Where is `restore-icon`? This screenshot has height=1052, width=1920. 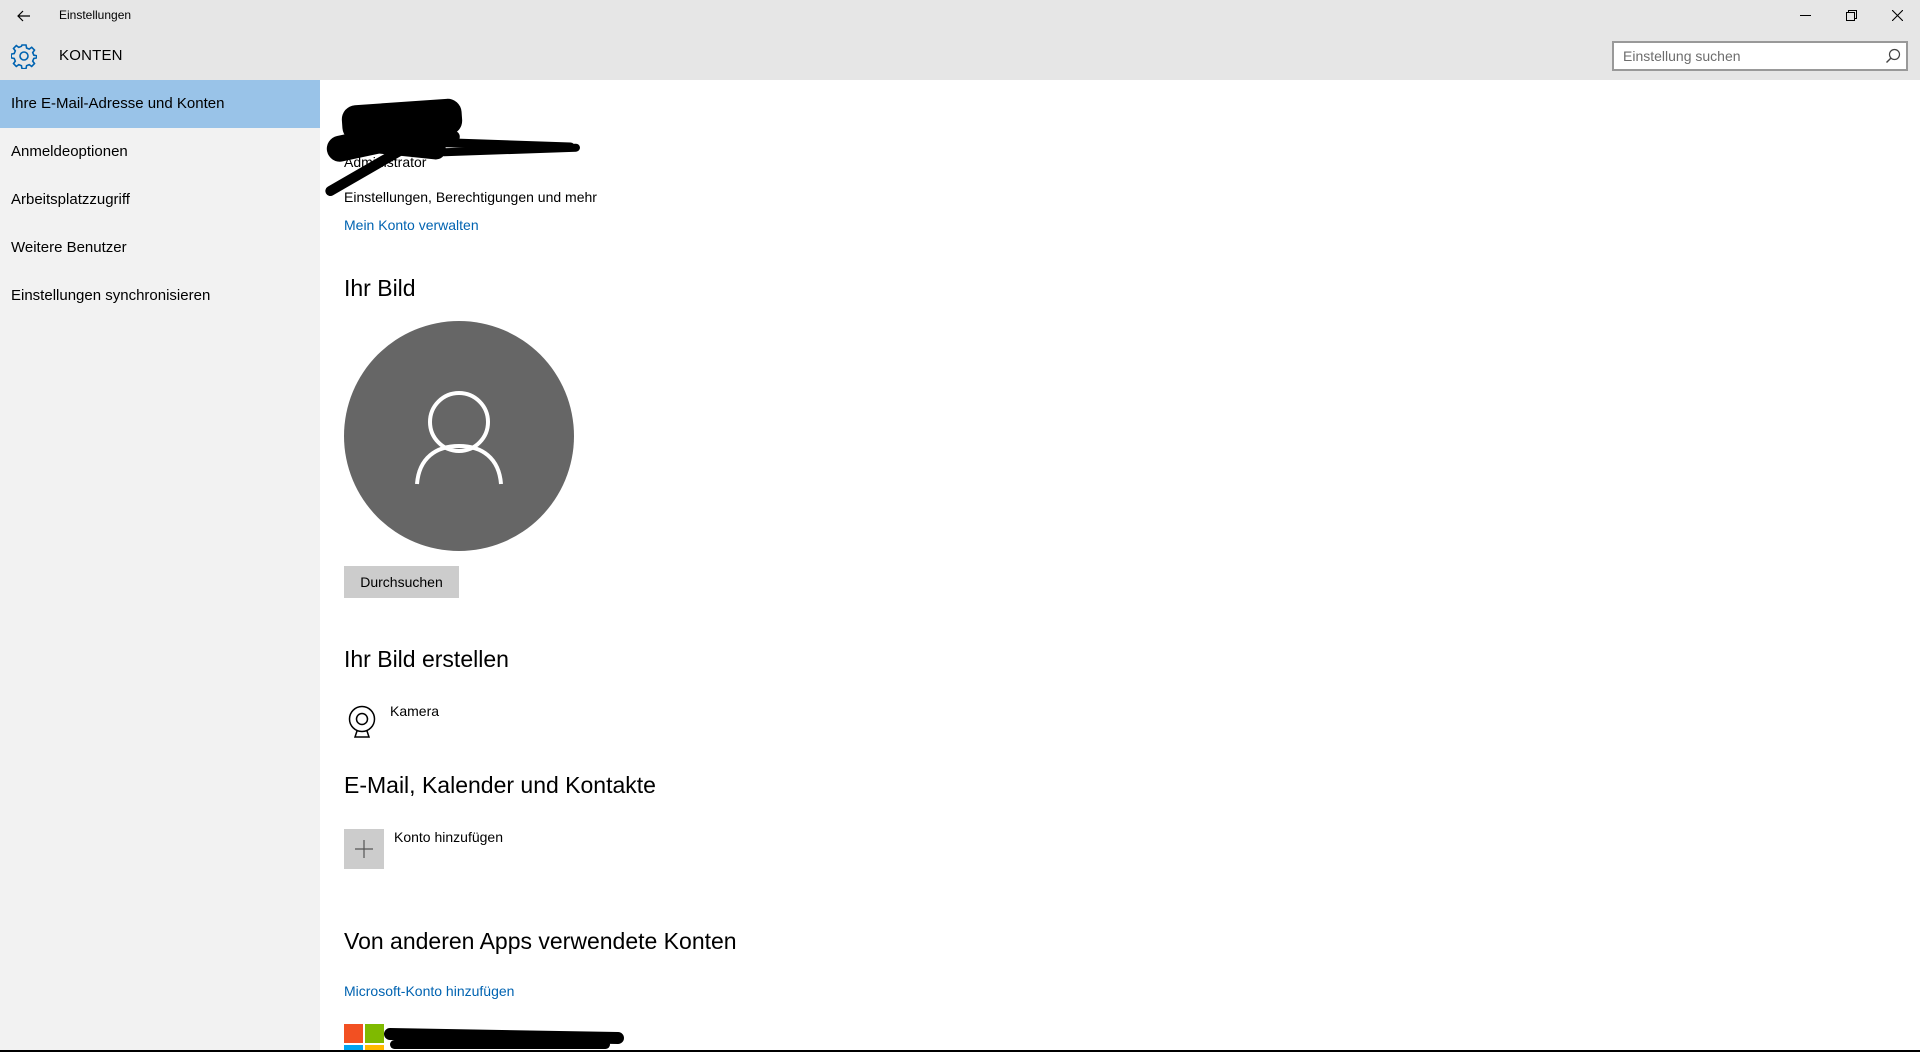 restore-icon is located at coordinates (1851, 15).